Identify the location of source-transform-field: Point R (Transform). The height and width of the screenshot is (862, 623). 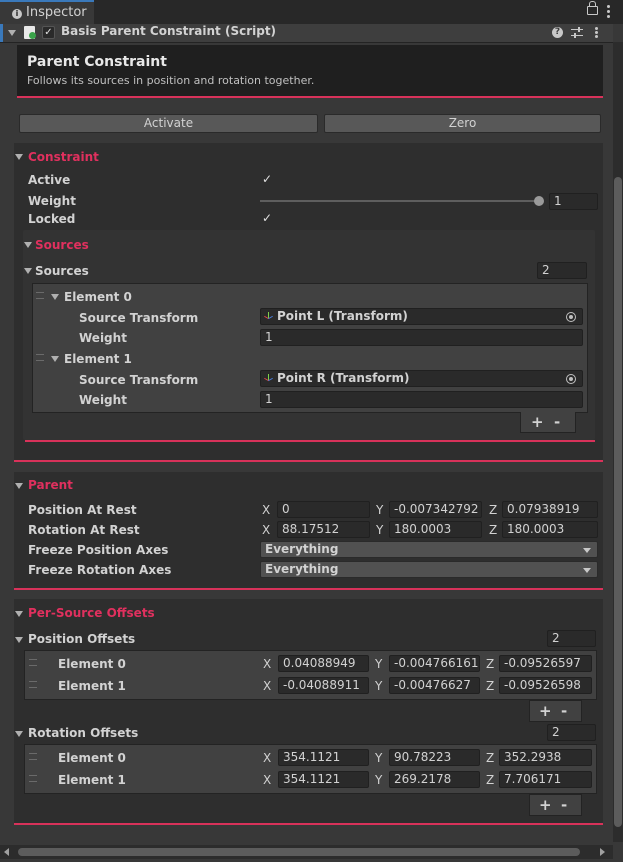
(421, 378).